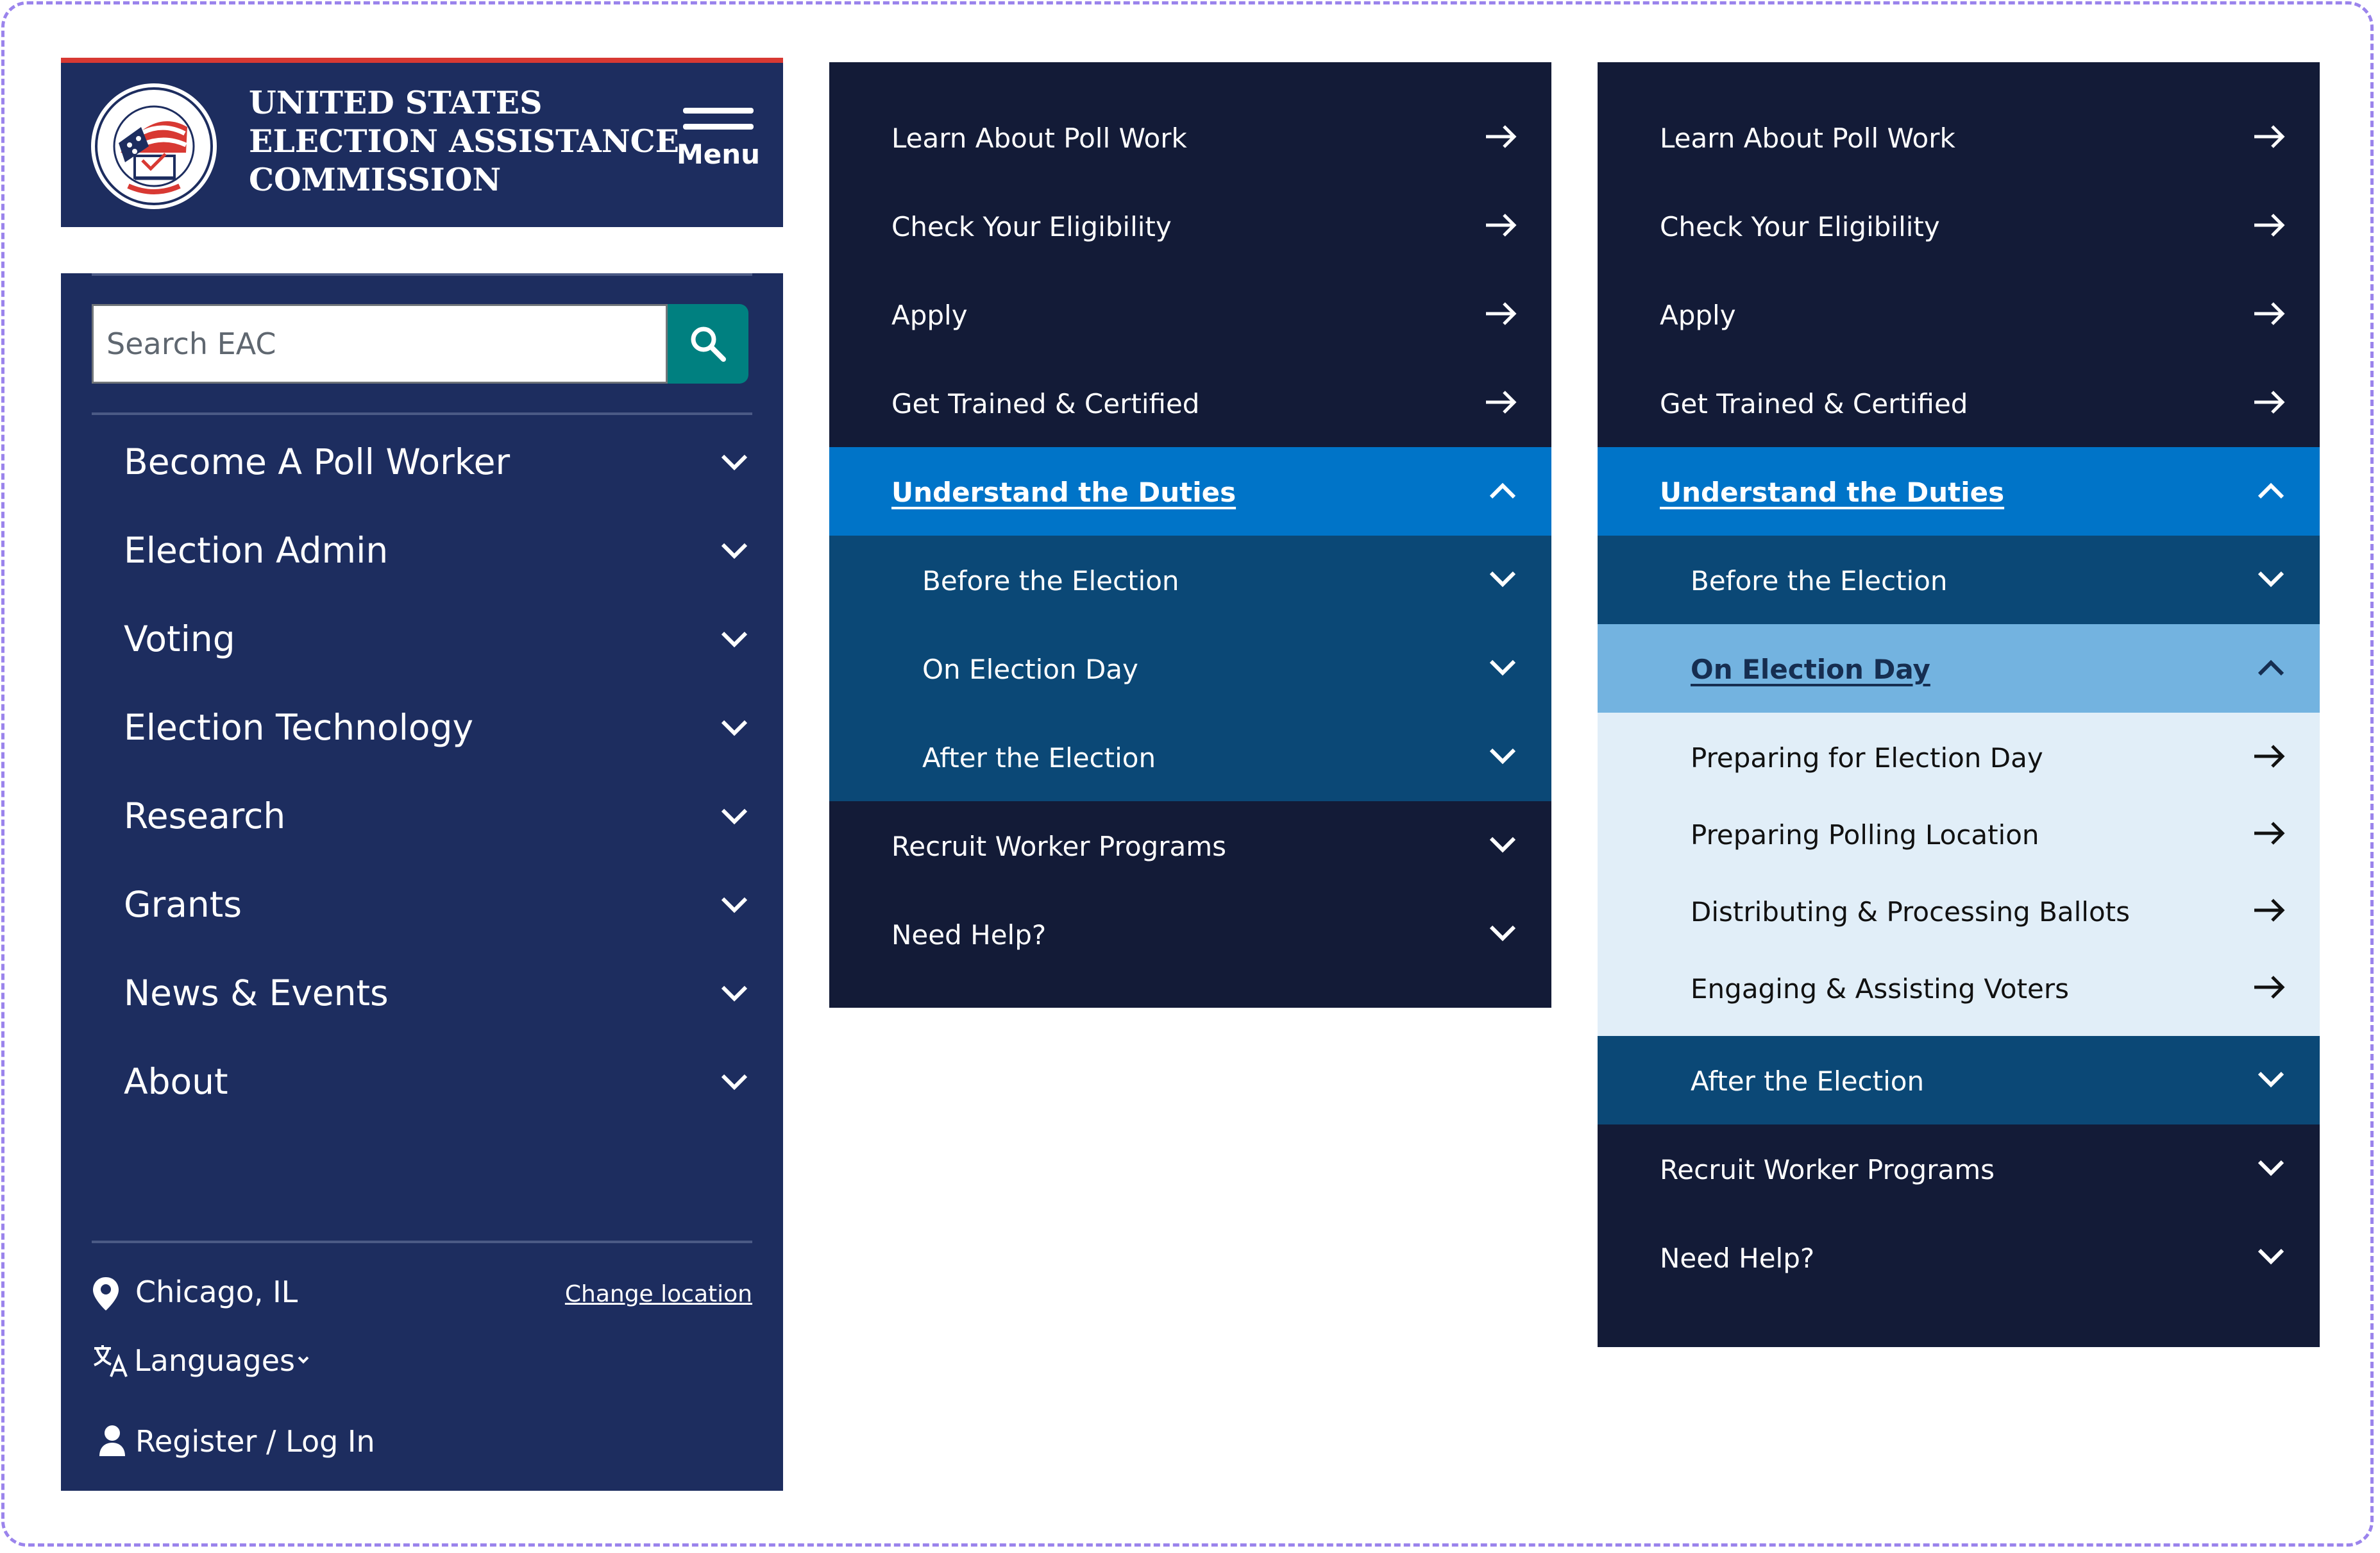  I want to click on change-location-link: Change location, so click(658, 1294).